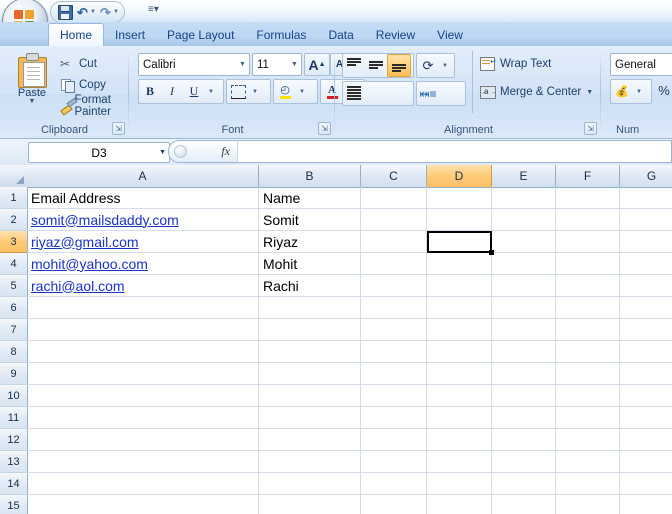  What do you see at coordinates (14, 440) in the screenshot?
I see `row-header-12: 12` at bounding box center [14, 440].